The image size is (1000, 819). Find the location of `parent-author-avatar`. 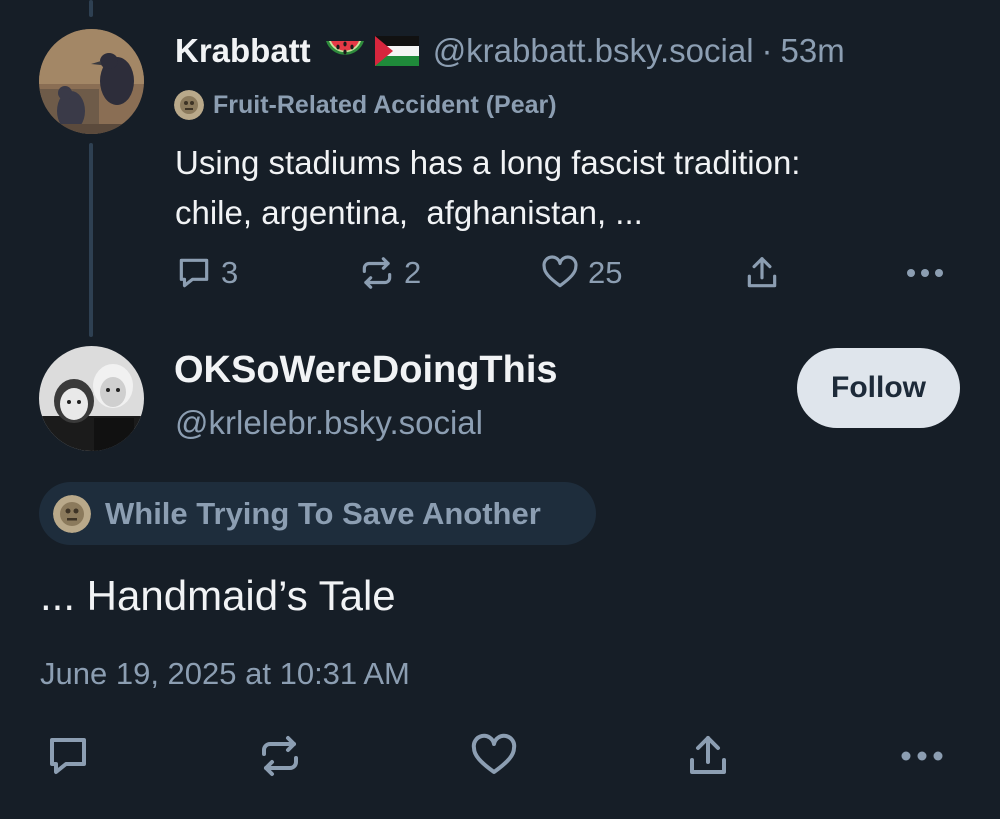

parent-author-avatar is located at coordinates (91, 81).